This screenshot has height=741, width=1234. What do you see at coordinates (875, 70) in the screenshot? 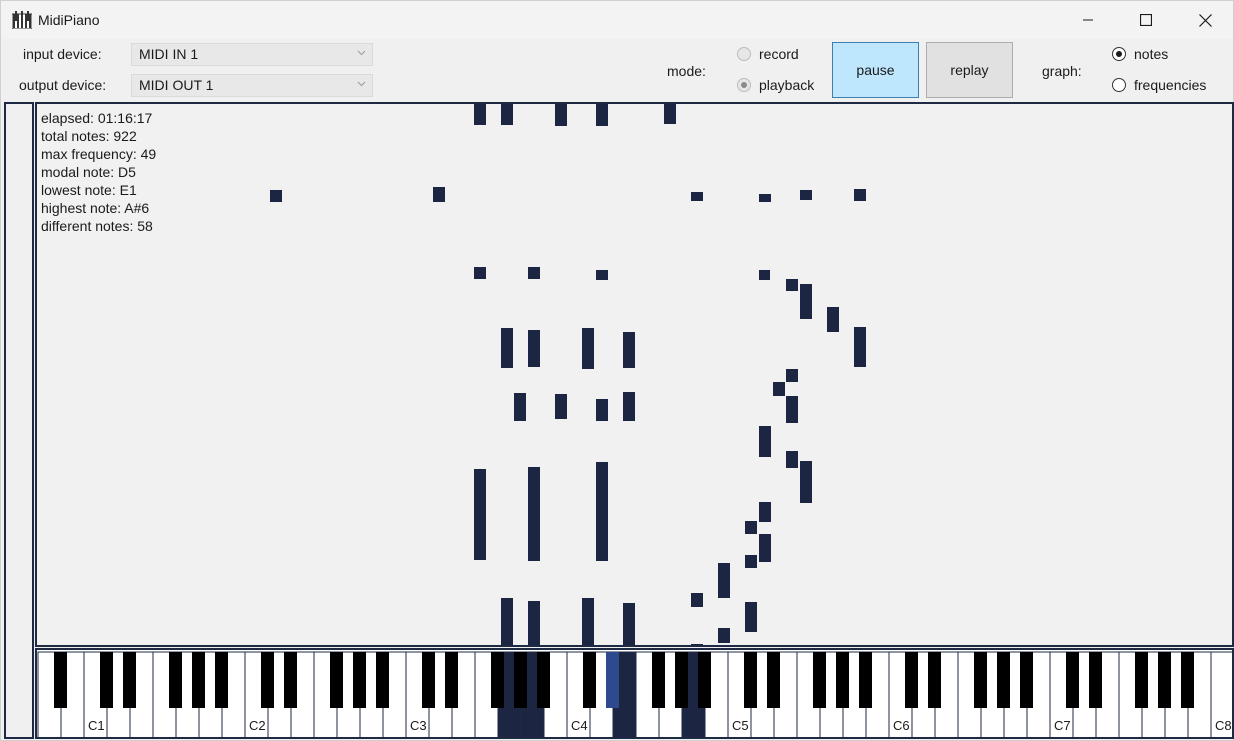
I see `pause-button: pause` at bounding box center [875, 70].